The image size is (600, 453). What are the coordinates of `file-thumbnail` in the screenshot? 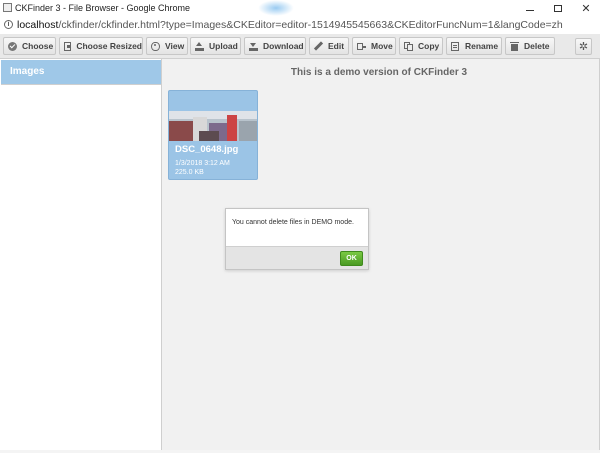 It's located at (213, 126).